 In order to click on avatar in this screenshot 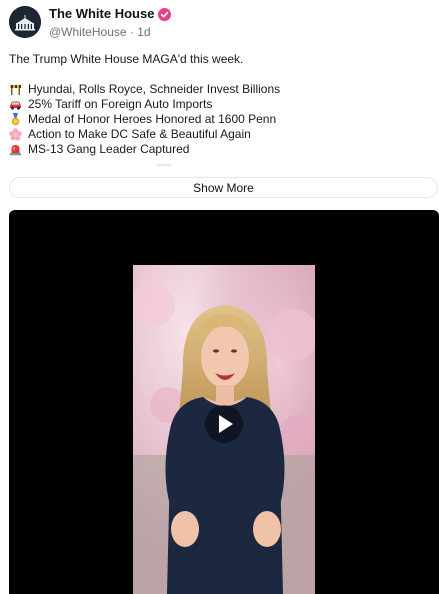, I will do `click(25, 22)`.